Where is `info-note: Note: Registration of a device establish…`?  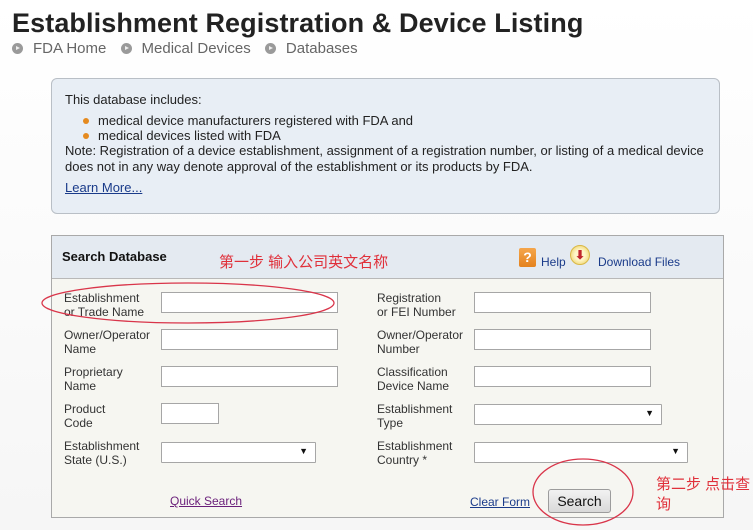 info-note: Note: Registration of a device establish… is located at coordinates (384, 158).